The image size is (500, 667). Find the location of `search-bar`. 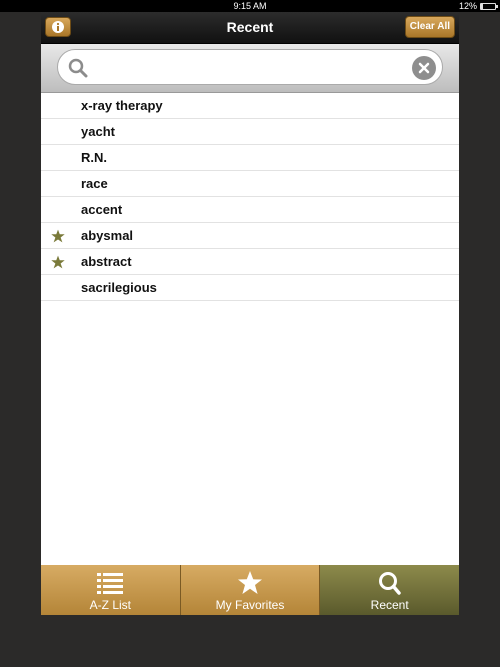

search-bar is located at coordinates (250, 68).